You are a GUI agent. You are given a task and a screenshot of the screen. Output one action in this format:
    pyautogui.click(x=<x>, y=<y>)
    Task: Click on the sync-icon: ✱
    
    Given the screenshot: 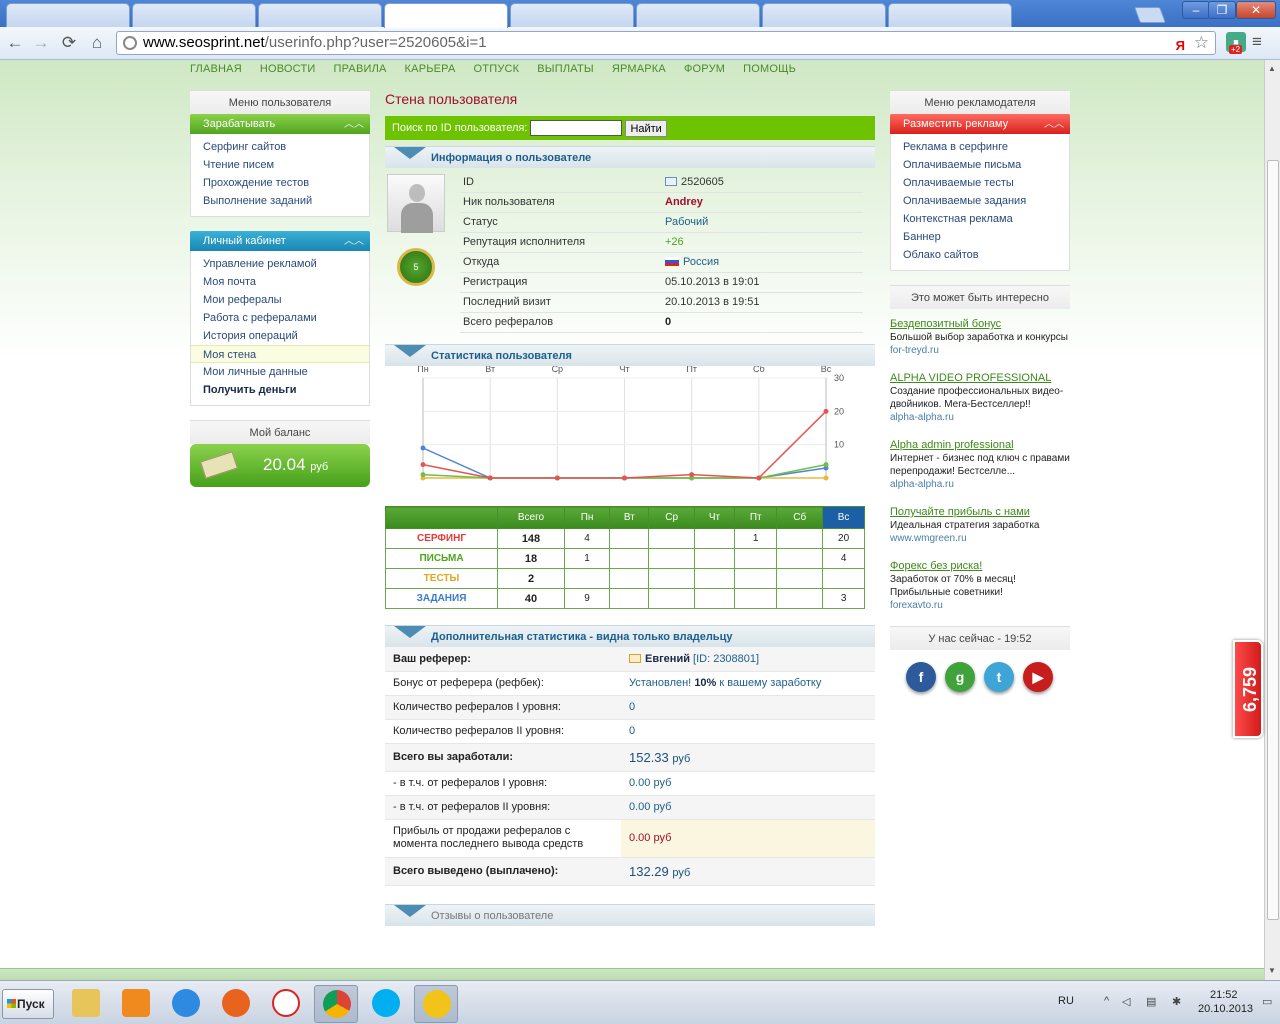 What is the action you would take?
    pyautogui.click(x=1178, y=1001)
    